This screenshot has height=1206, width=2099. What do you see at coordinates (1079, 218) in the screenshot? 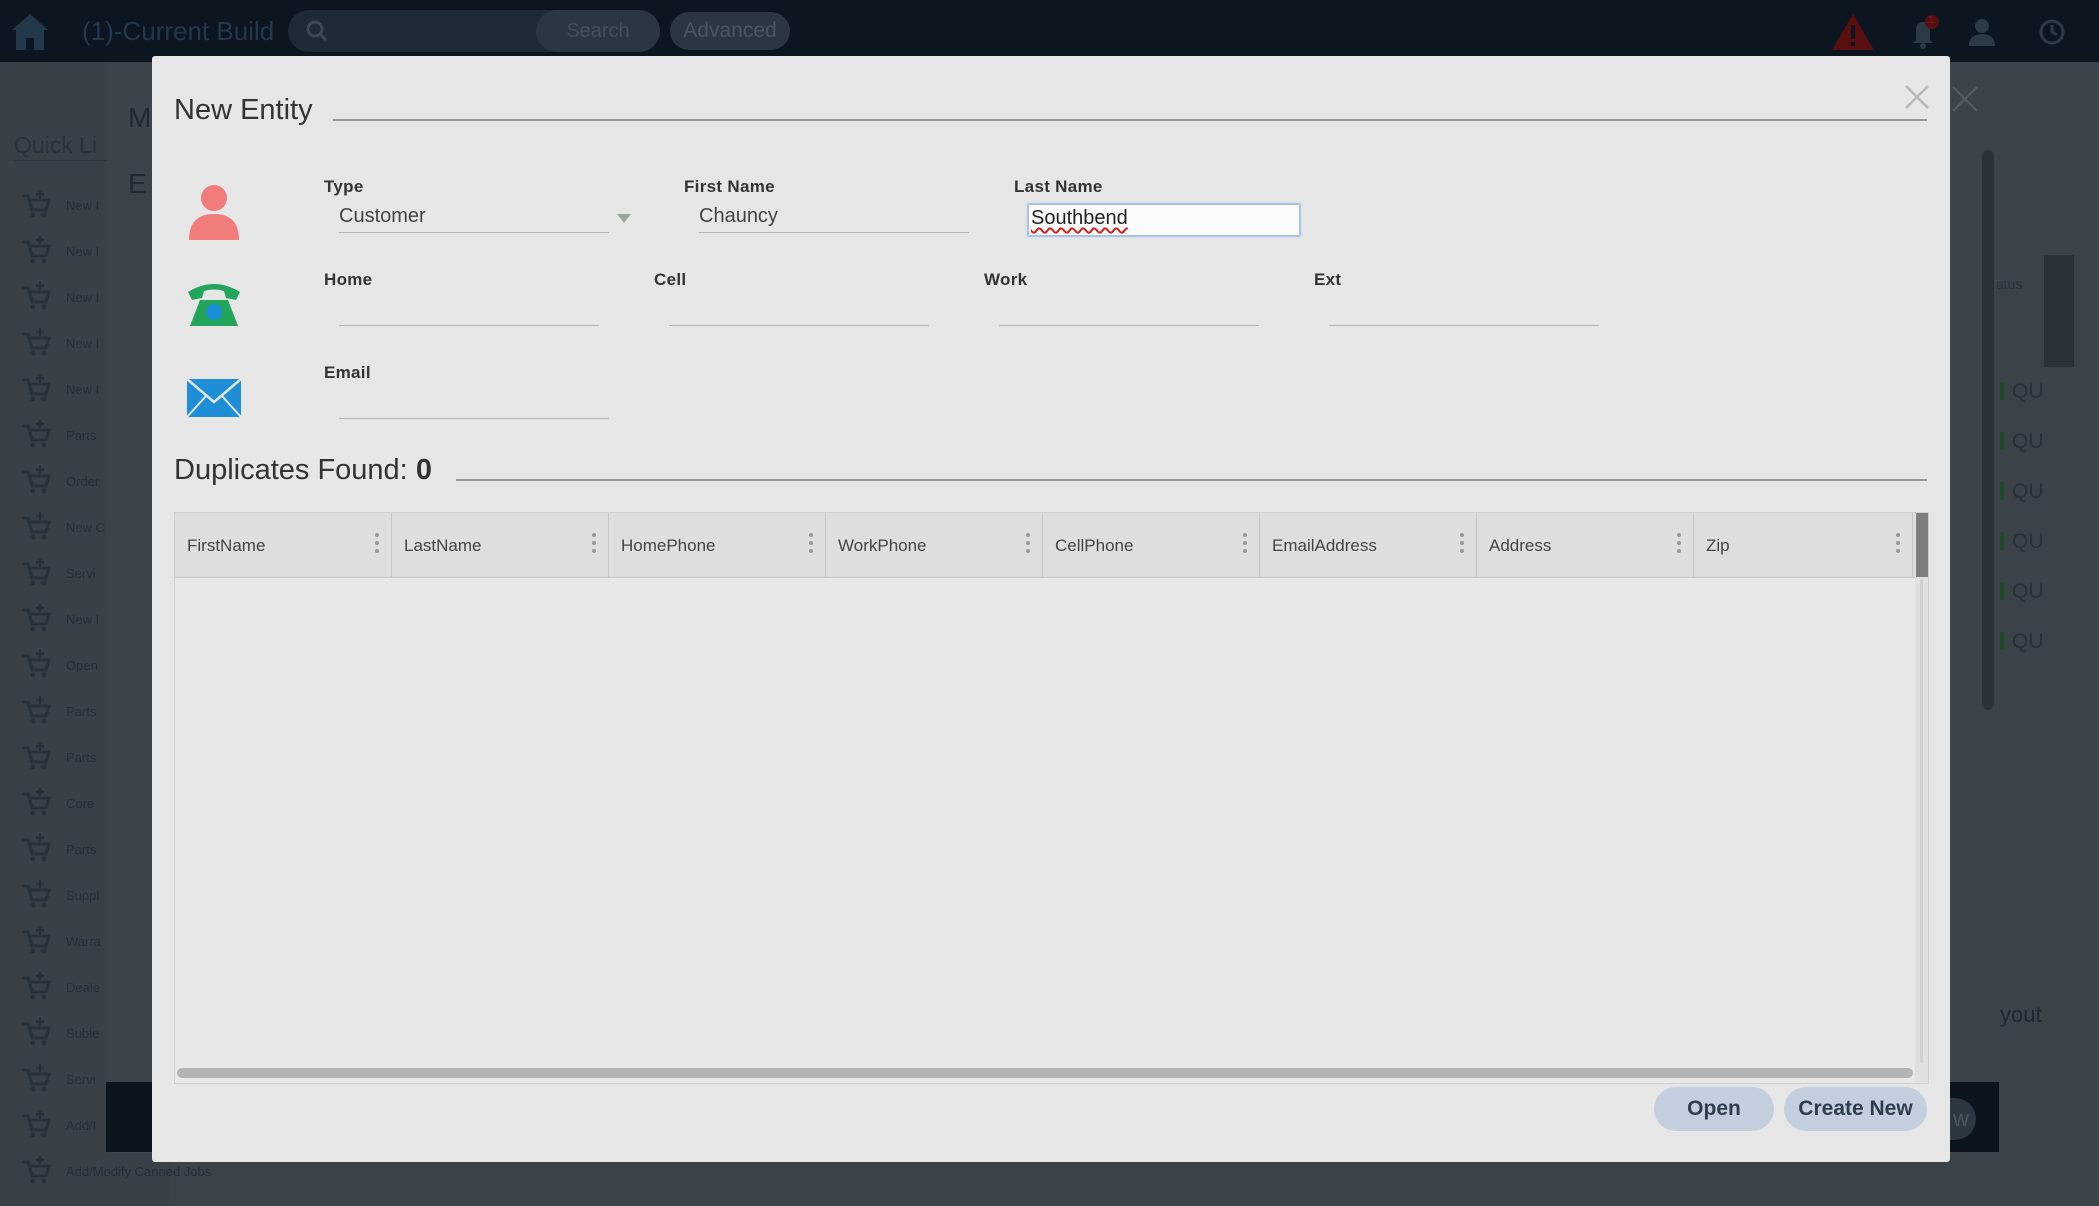
I see `last-name-value: Southbend` at bounding box center [1079, 218].